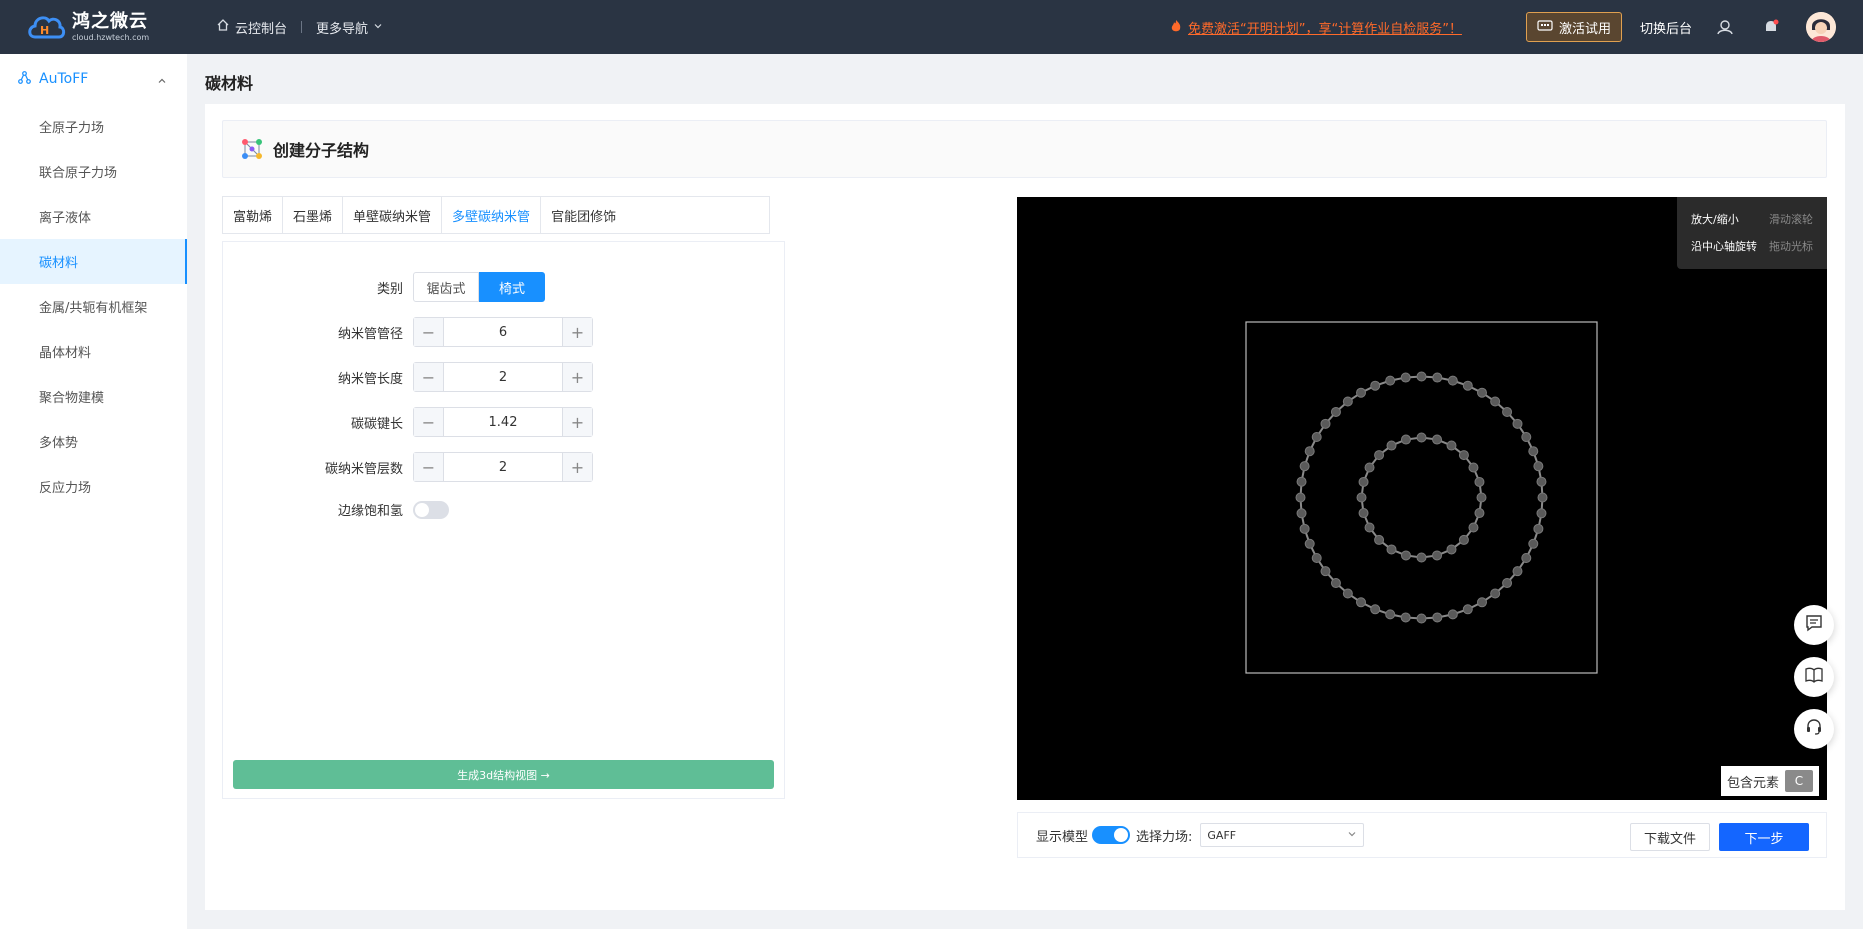  What do you see at coordinates (1799, 781) in the screenshot?
I see `element-chip-carbon: C` at bounding box center [1799, 781].